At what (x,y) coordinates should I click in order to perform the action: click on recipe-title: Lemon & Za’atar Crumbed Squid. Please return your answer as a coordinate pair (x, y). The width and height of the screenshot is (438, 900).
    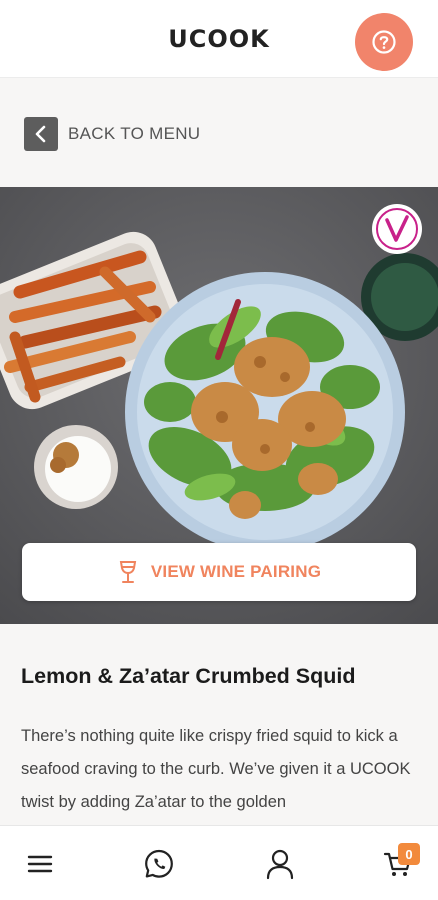
    Looking at the image, I should click on (188, 676).